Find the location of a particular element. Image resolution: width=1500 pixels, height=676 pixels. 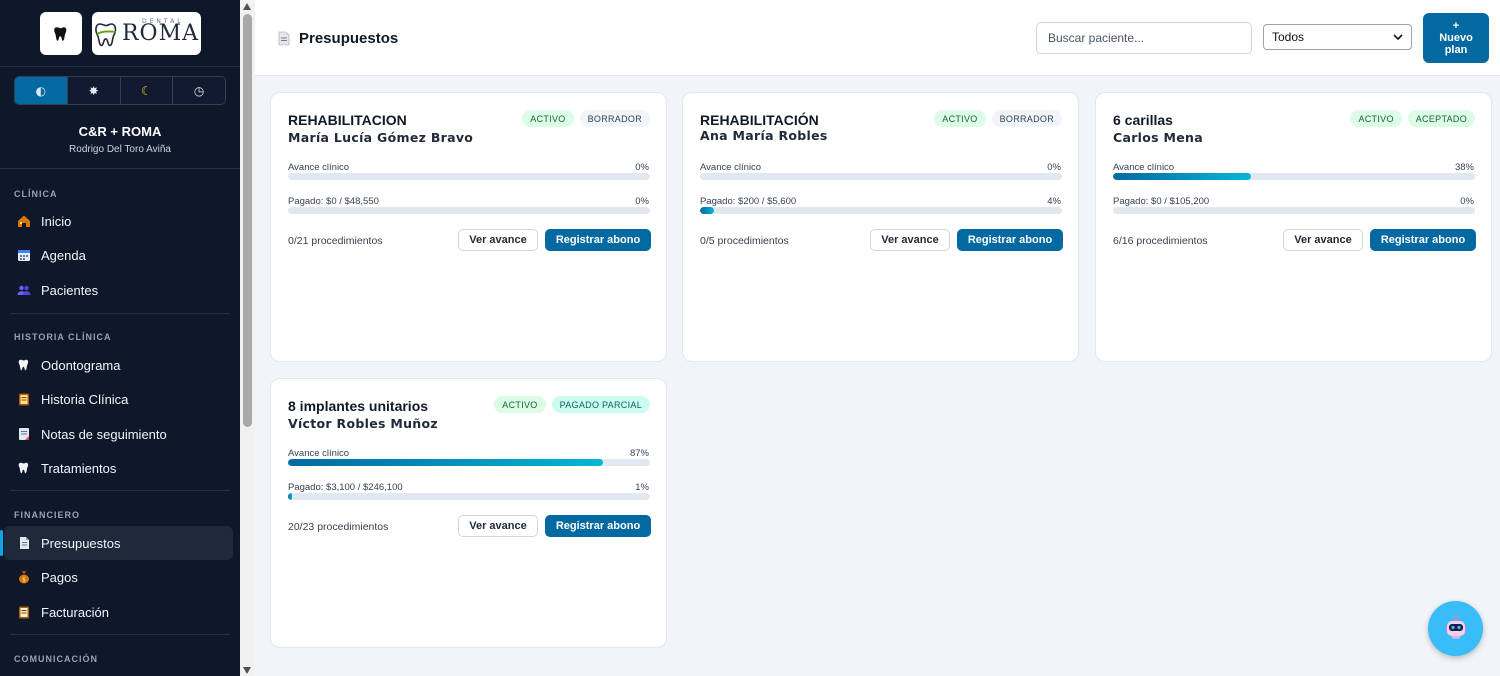

sidebar-item-label: Pacientes is located at coordinates (70, 290).